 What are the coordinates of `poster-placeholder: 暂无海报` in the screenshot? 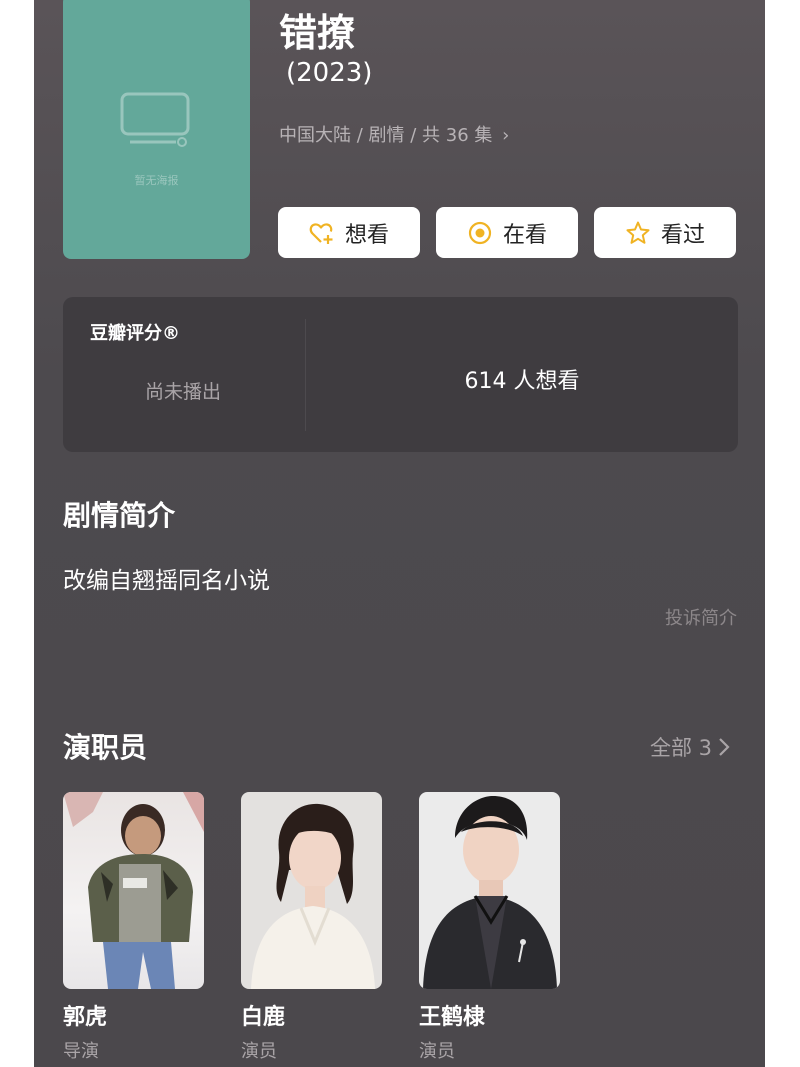 It's located at (156, 129).